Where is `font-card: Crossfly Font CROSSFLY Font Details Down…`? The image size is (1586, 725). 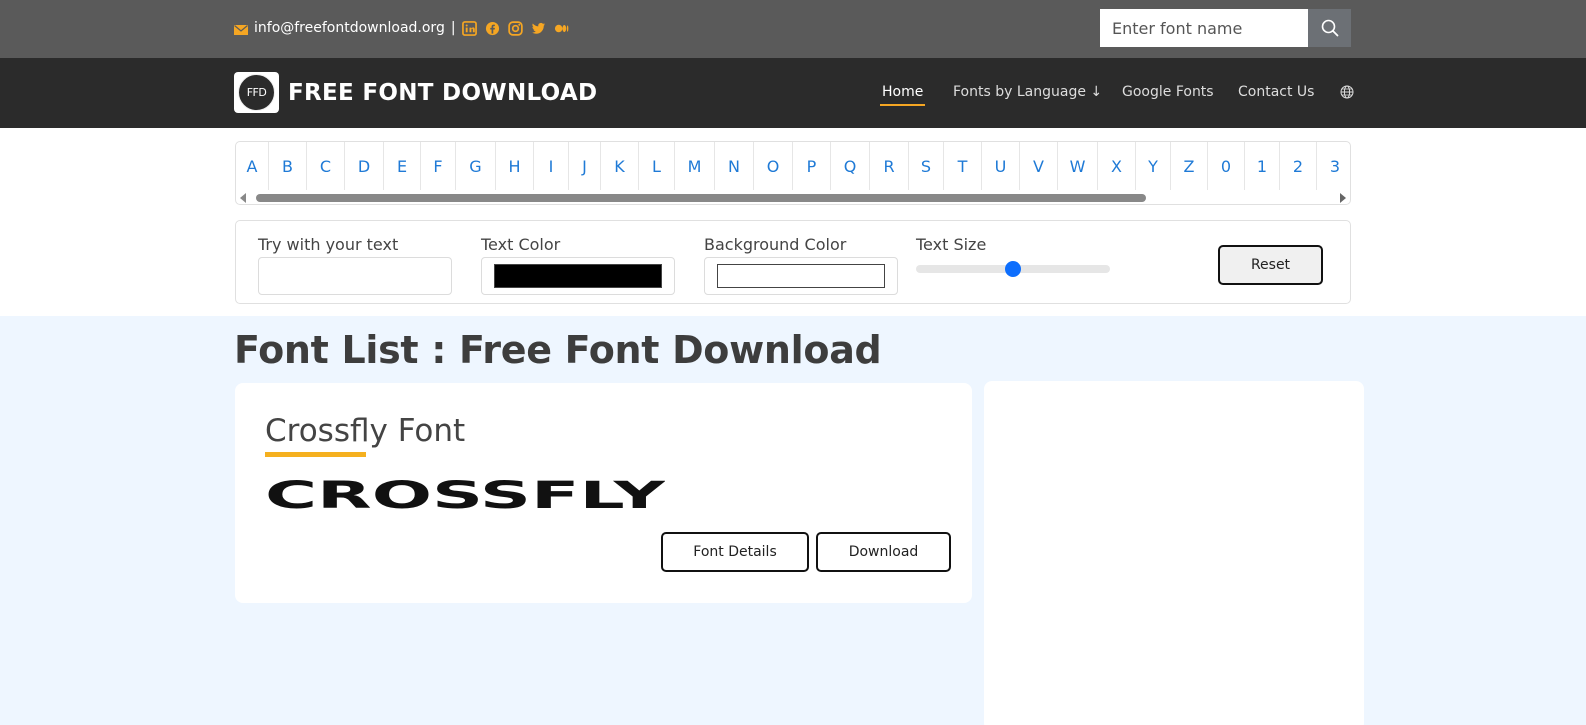 font-card: Crossfly Font CROSSFLY Font Details Down… is located at coordinates (603, 493).